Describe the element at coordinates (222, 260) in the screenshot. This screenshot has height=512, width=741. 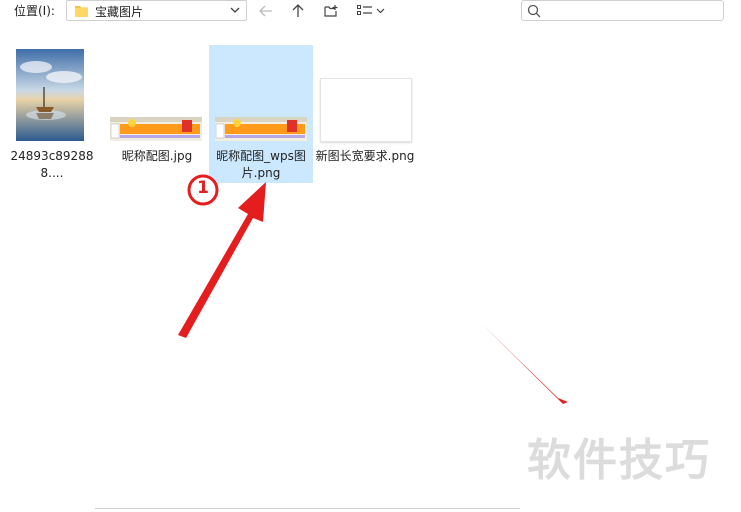
I see `red-arrow-icon` at that location.